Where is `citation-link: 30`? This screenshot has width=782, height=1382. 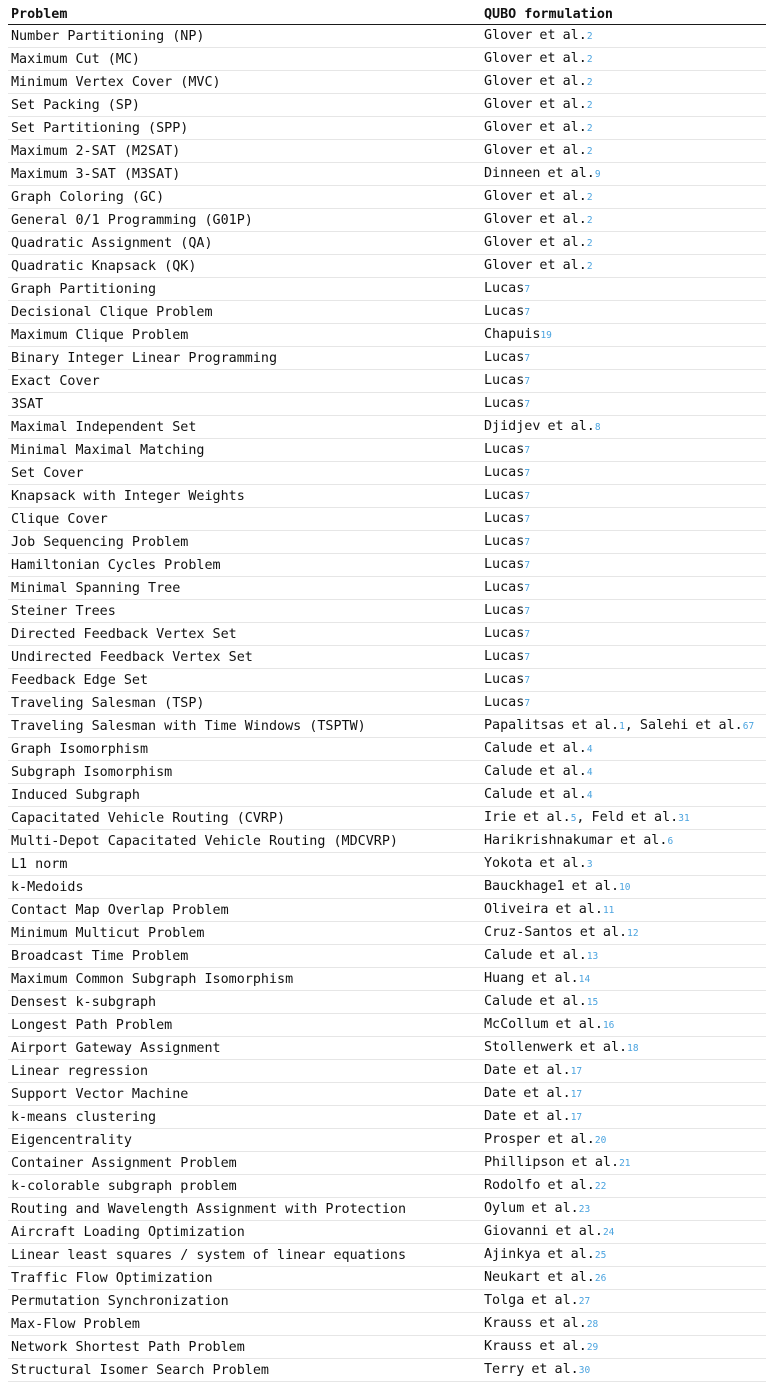
citation-link: 30 is located at coordinates (584, 1370).